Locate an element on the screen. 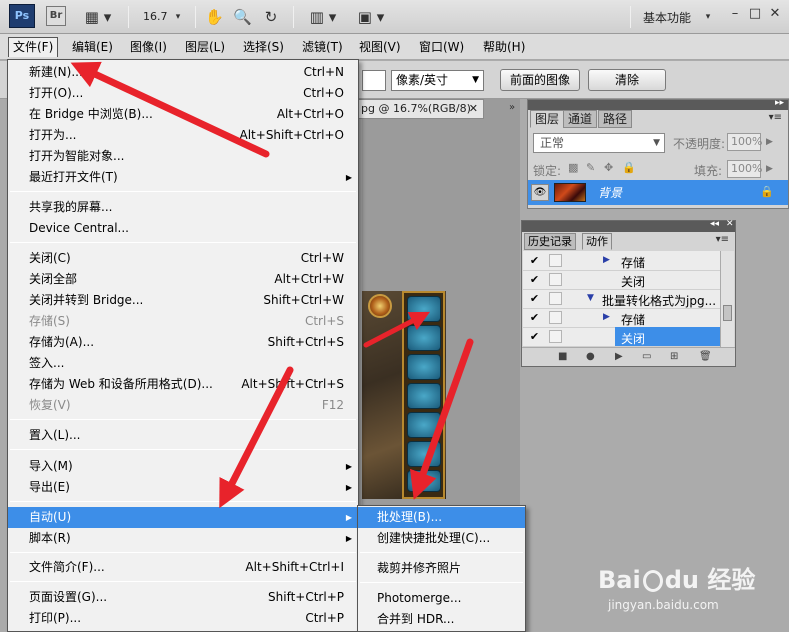  menu-edit: 编辑(E) is located at coordinates (92, 47).